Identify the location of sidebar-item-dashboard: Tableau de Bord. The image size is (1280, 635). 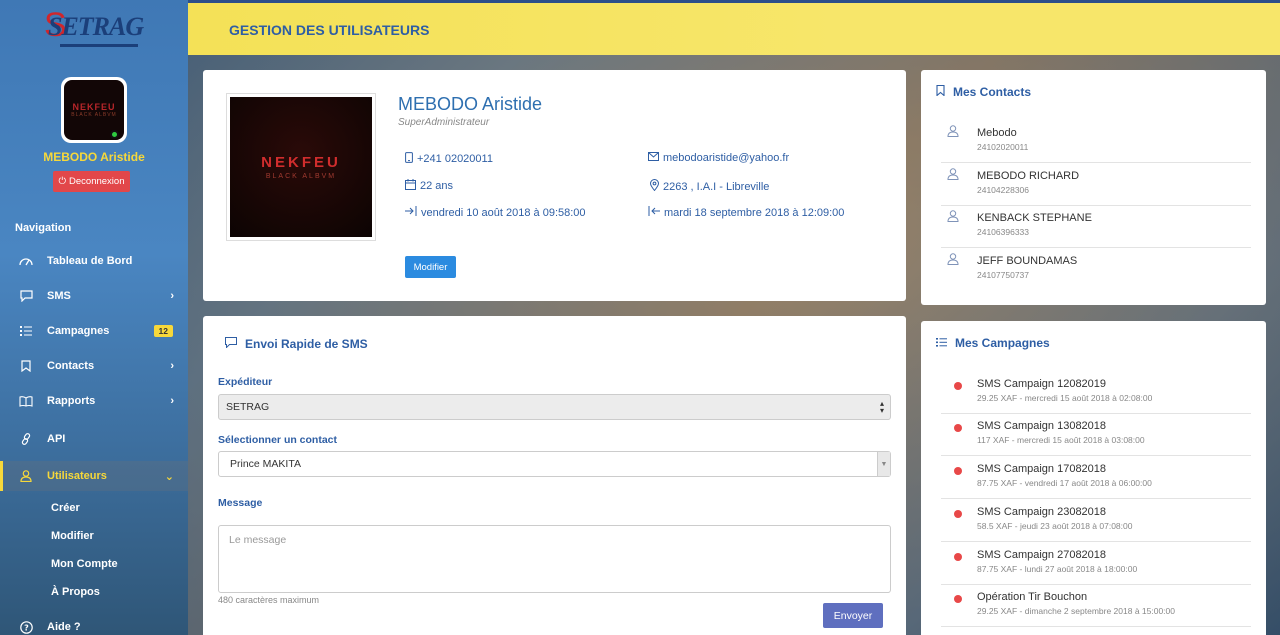
(94, 261).